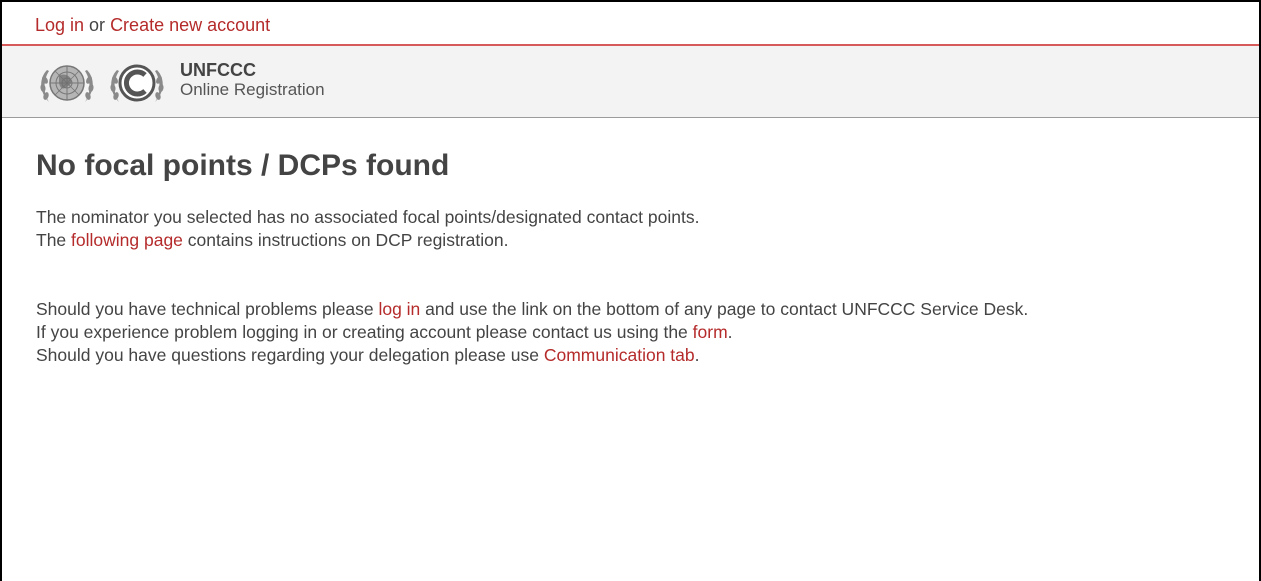 Image resolution: width=1261 pixels, height=581 pixels. What do you see at coordinates (97, 25) in the screenshot?
I see `or-text: or` at bounding box center [97, 25].